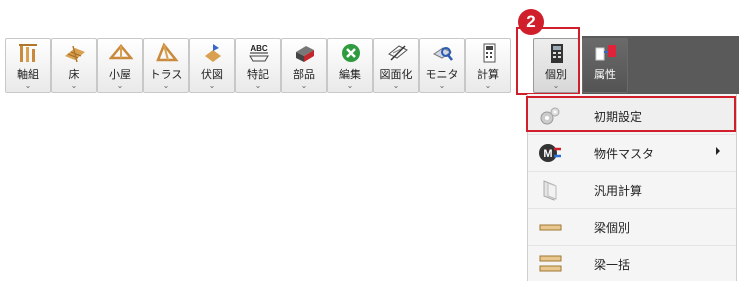 This screenshot has width=739, height=282. I want to click on menu-item-label: 物件マスタ, so click(624, 154).